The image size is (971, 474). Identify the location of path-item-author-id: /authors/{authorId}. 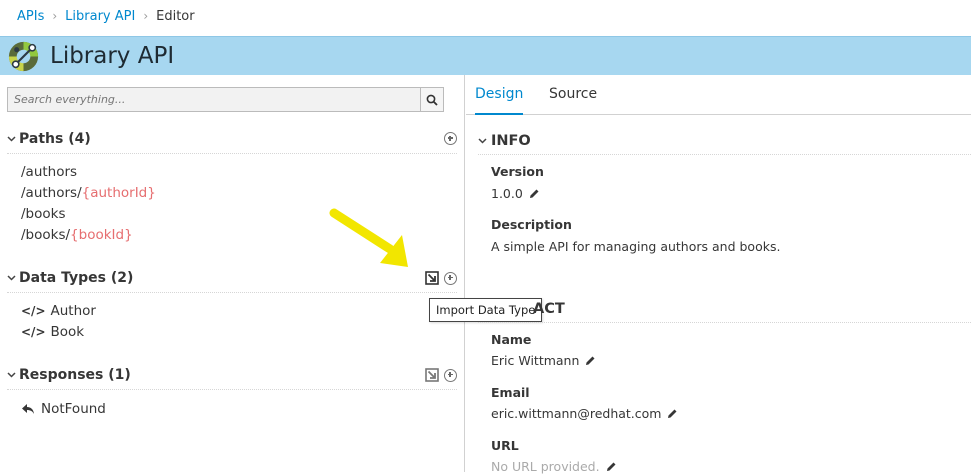
(88, 193).